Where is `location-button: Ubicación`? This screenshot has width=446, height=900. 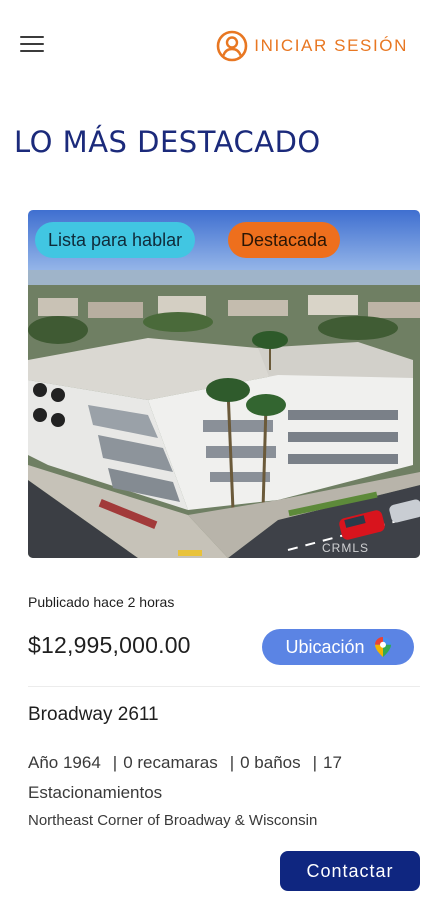
location-button: Ubicación is located at coordinates (338, 647).